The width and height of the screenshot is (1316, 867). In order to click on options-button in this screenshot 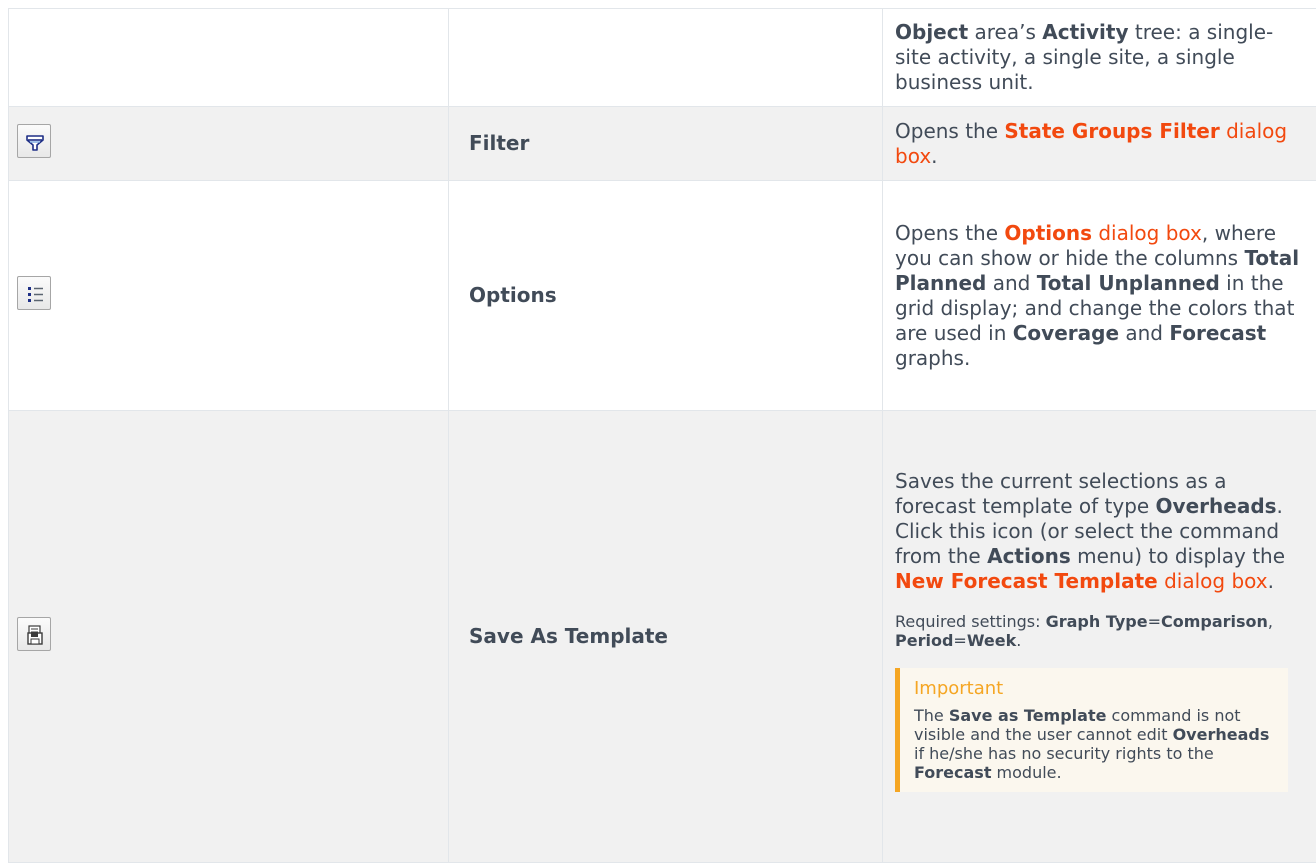, I will do `click(34, 292)`.